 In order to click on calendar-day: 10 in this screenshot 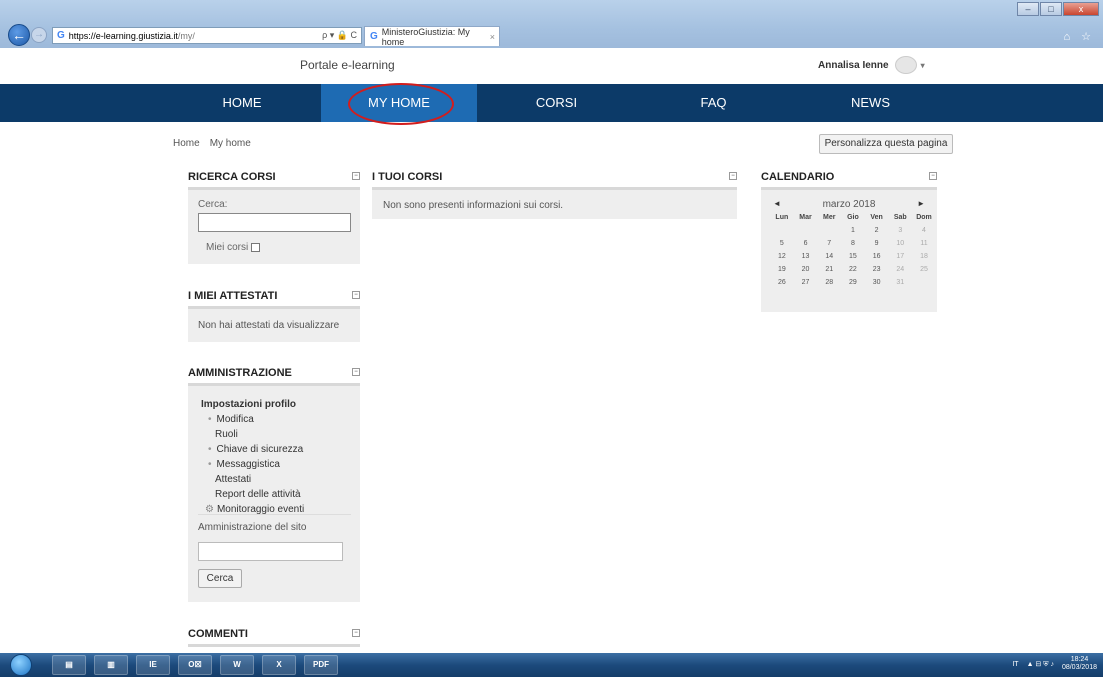, I will do `click(900, 246)`.